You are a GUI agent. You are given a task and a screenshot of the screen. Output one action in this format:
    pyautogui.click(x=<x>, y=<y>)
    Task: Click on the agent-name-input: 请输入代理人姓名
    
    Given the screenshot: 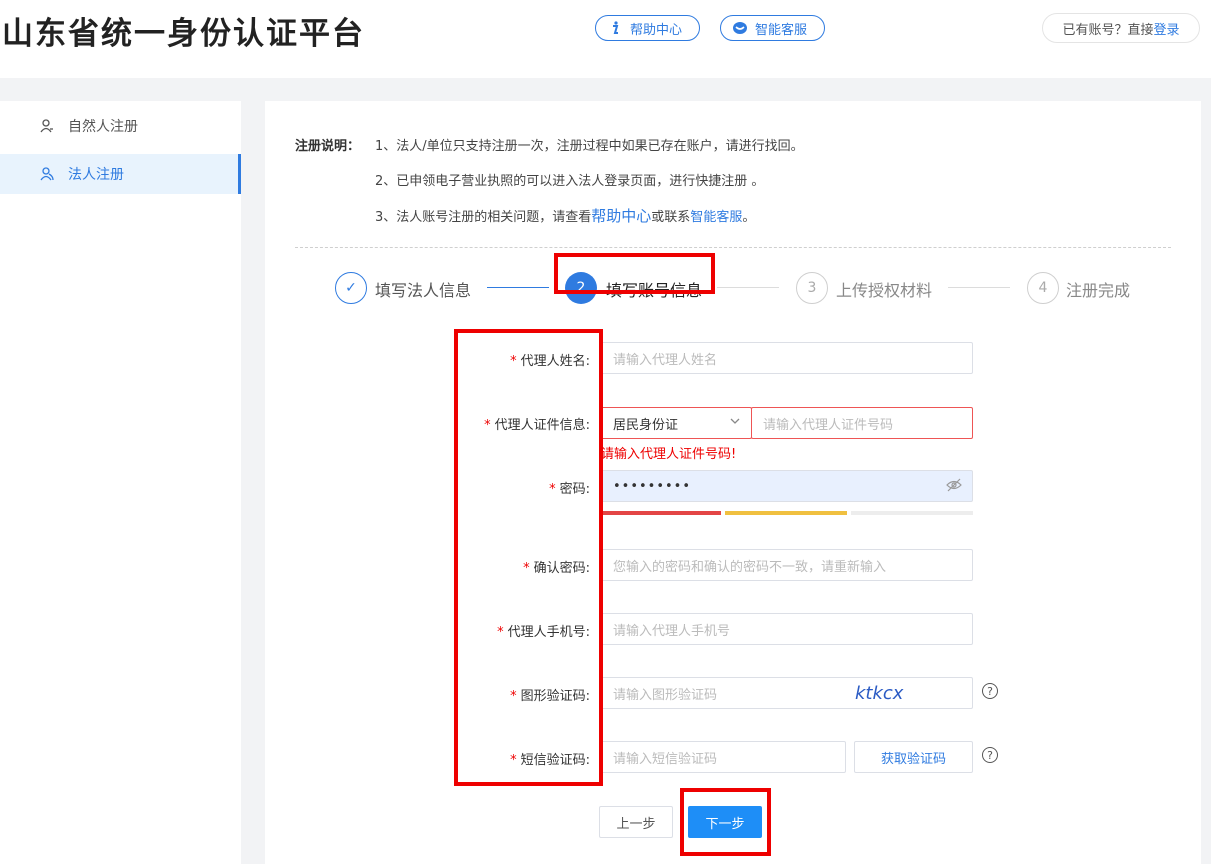 What is the action you would take?
    pyautogui.click(x=787, y=358)
    